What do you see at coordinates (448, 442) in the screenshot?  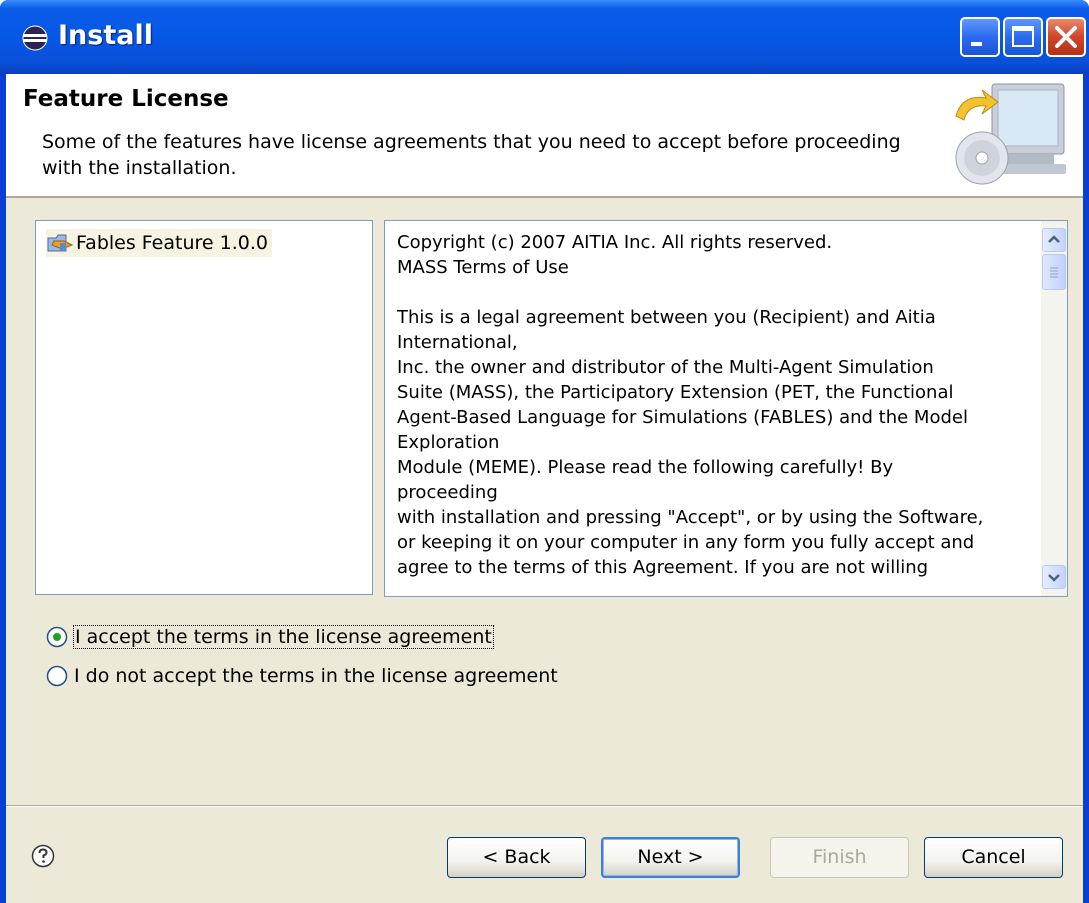 I see `license-line: Exploration` at bounding box center [448, 442].